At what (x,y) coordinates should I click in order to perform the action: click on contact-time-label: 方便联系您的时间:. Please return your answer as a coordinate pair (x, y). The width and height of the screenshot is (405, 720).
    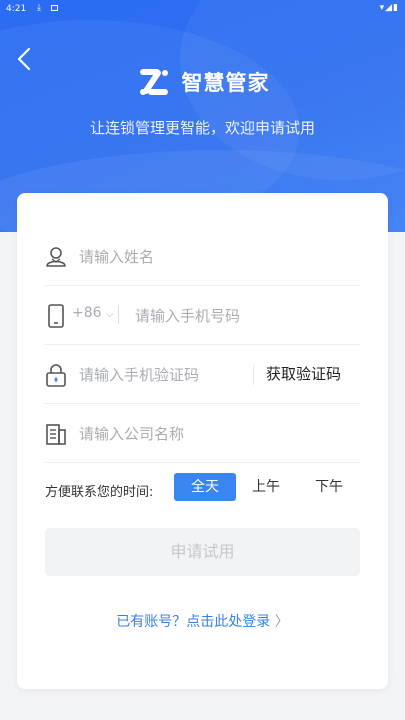
    Looking at the image, I should click on (99, 492).